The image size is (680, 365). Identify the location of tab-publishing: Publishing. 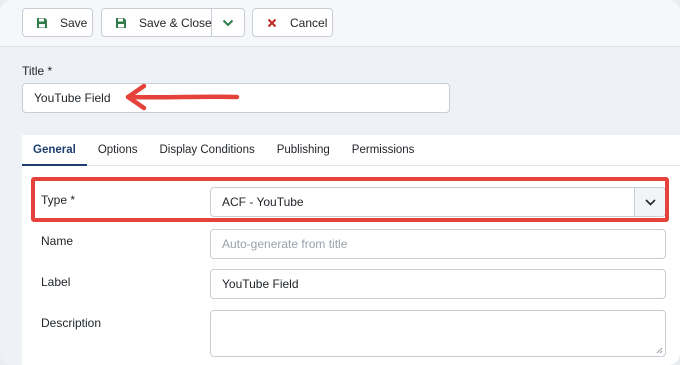
(303, 150).